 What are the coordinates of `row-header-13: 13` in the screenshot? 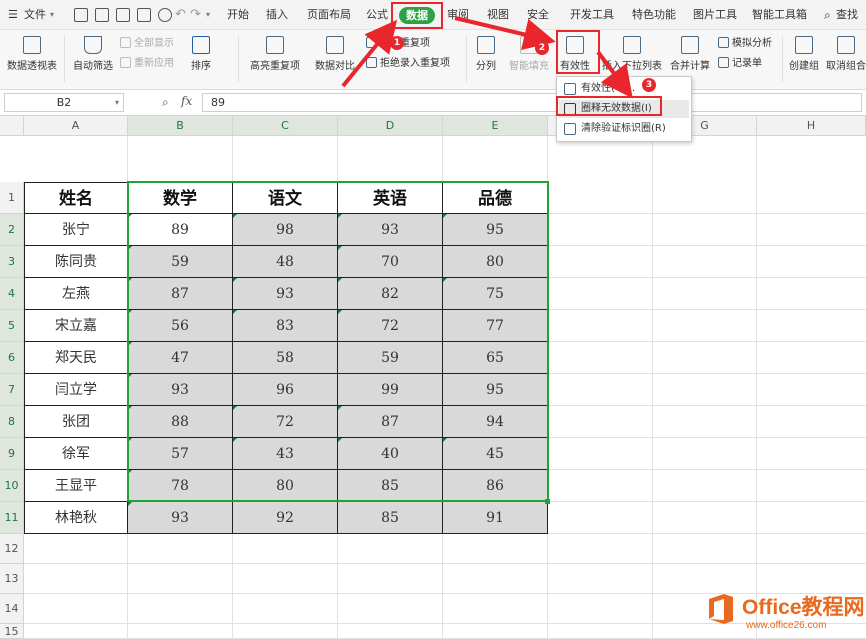 It's located at (12, 579).